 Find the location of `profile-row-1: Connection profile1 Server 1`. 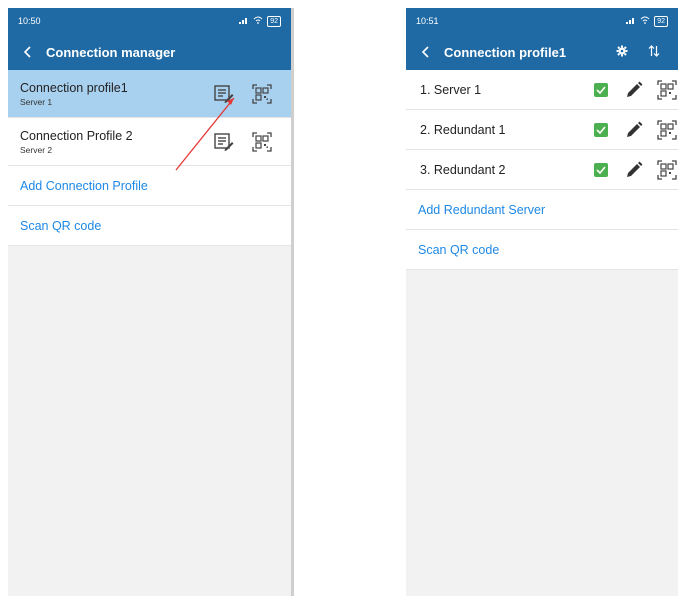

profile-row-1: Connection profile1 Server 1 is located at coordinates (149, 94).